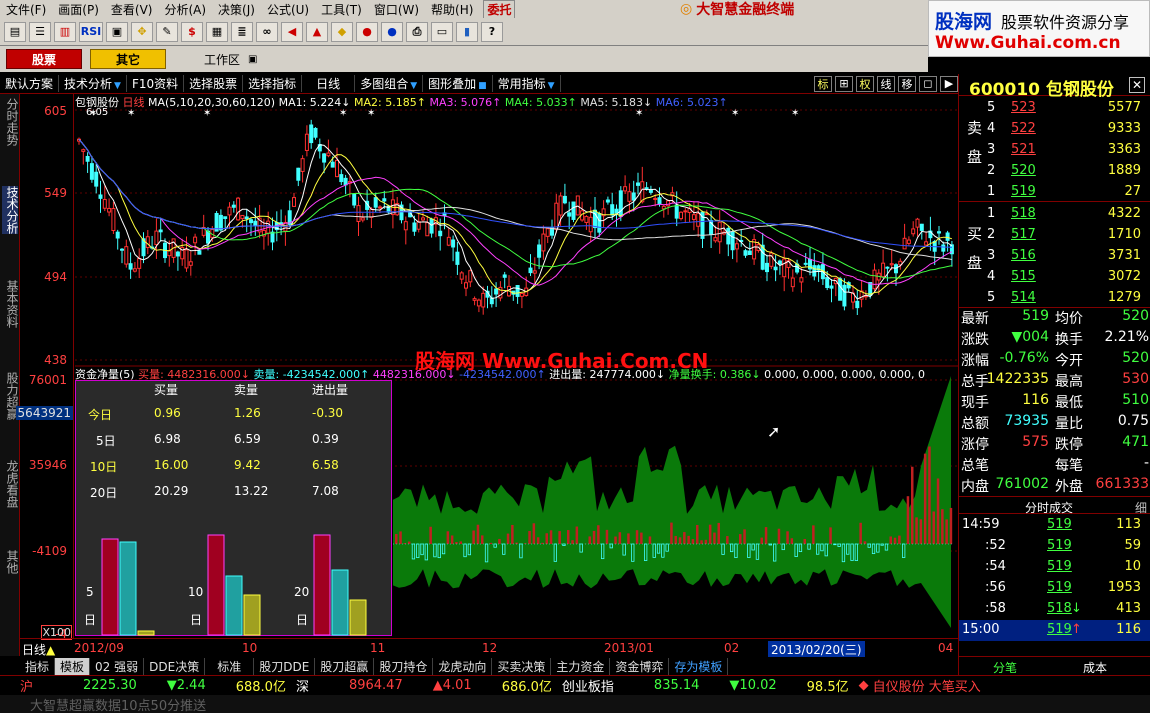 This screenshot has height=713, width=1150. Describe the element at coordinates (949, 83) in the screenshot. I see `next-icon: ▶` at that location.